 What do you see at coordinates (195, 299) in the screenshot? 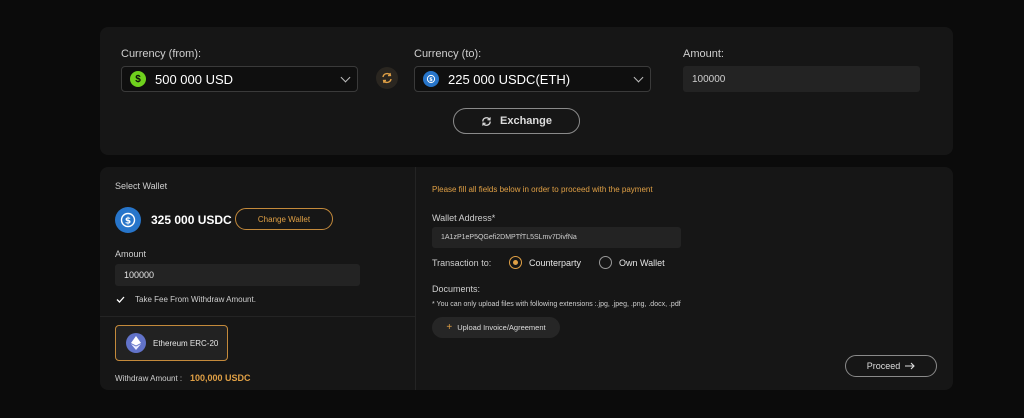
I see `fee-checkbox-label: Take Fee From Withdraw Amount.` at bounding box center [195, 299].